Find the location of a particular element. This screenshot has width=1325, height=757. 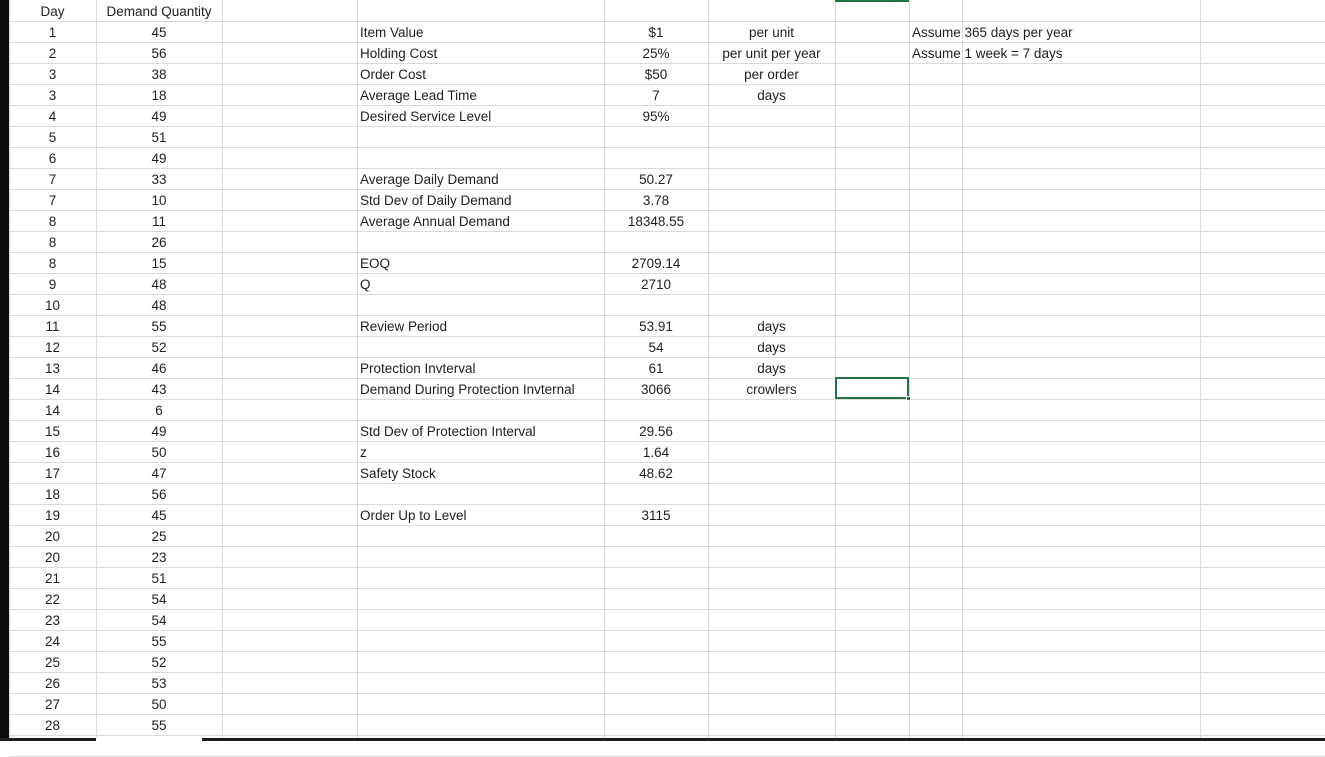

param-value: 95% is located at coordinates (656, 116).